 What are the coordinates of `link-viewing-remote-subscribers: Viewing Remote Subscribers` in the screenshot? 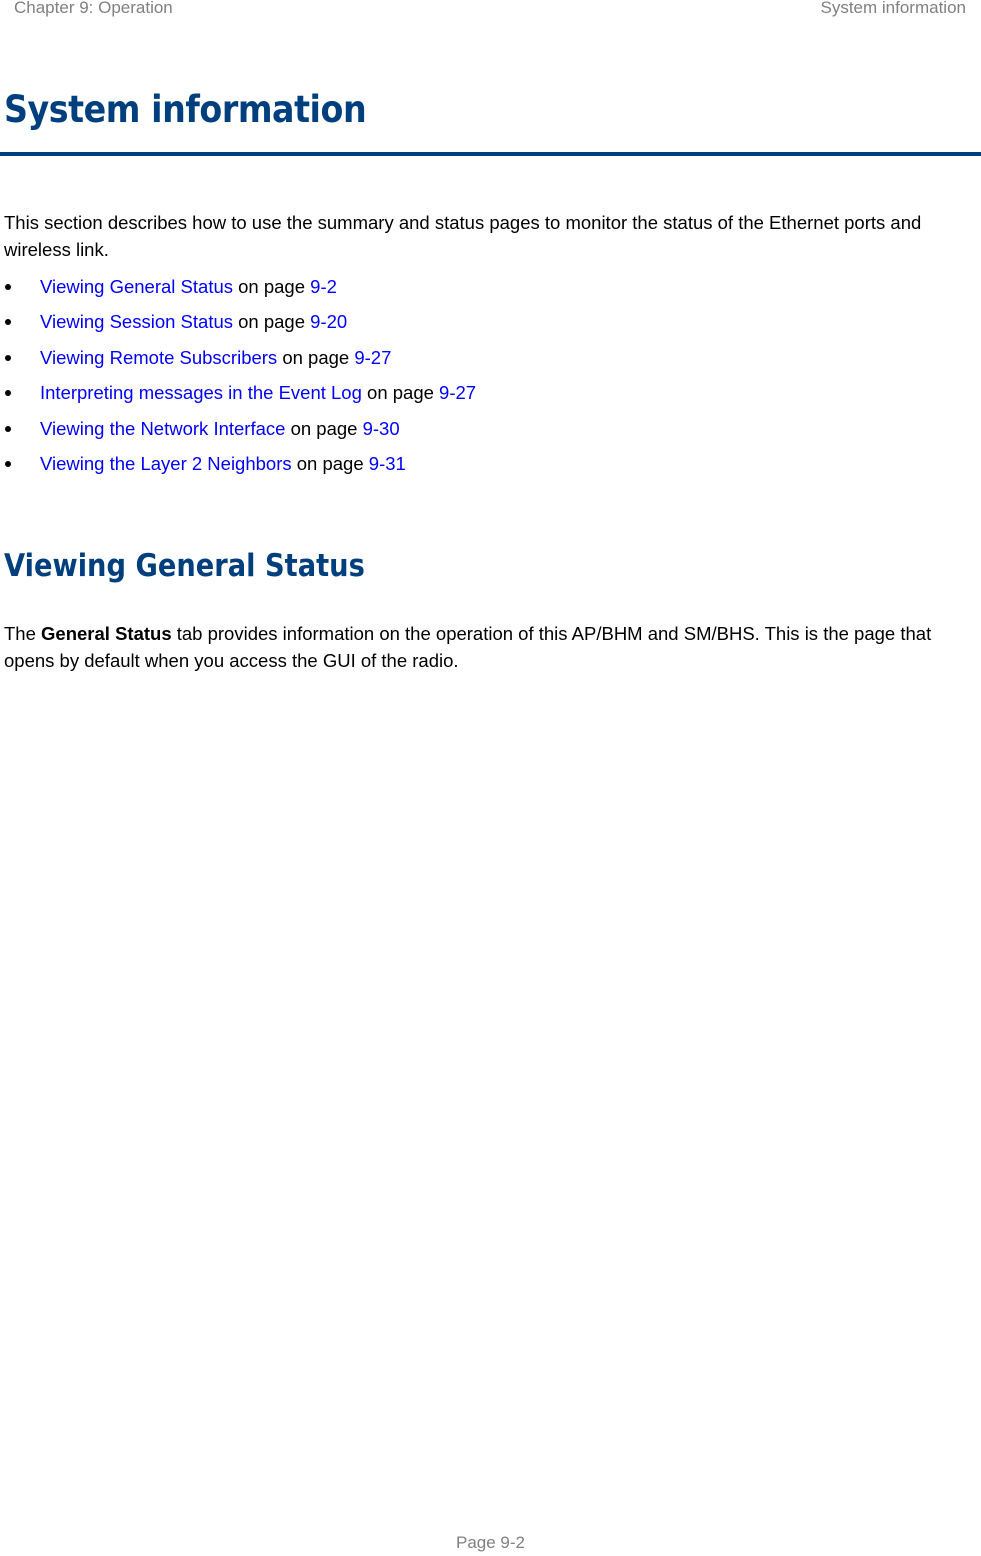 It's located at (158, 357).